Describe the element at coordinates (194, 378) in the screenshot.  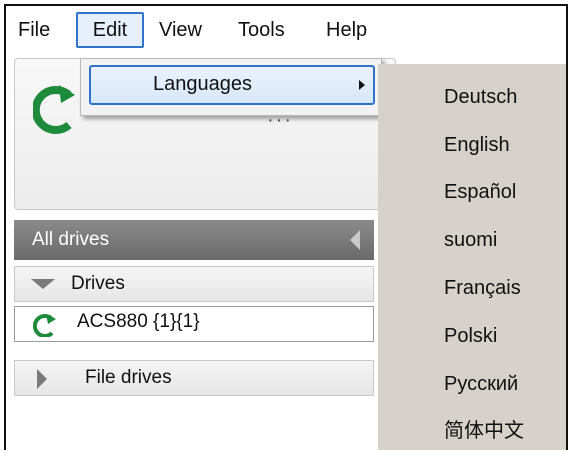
I see `file-drives-group-header: File drives` at that location.